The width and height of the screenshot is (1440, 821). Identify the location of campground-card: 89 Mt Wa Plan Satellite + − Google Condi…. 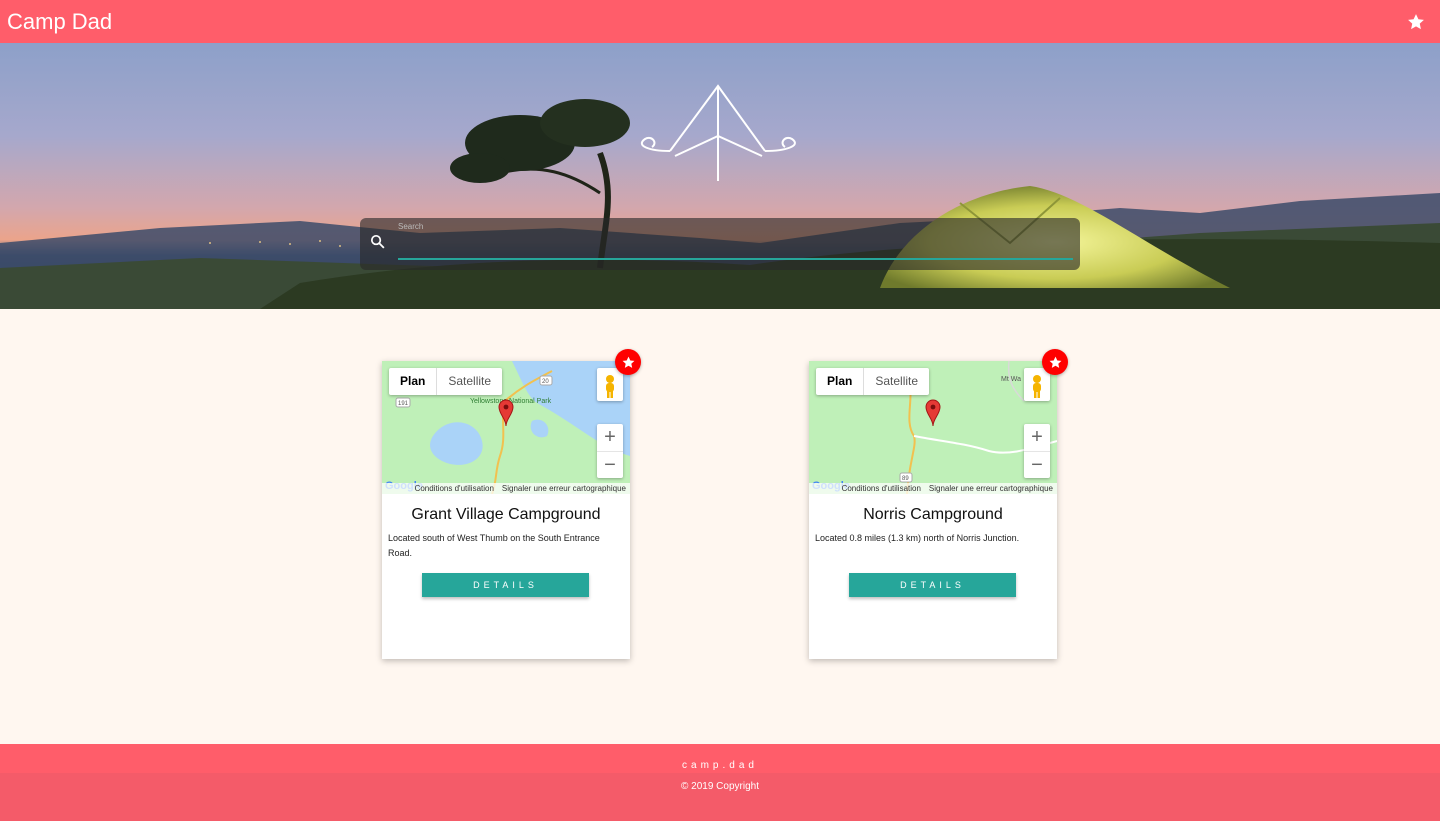
(933, 510).